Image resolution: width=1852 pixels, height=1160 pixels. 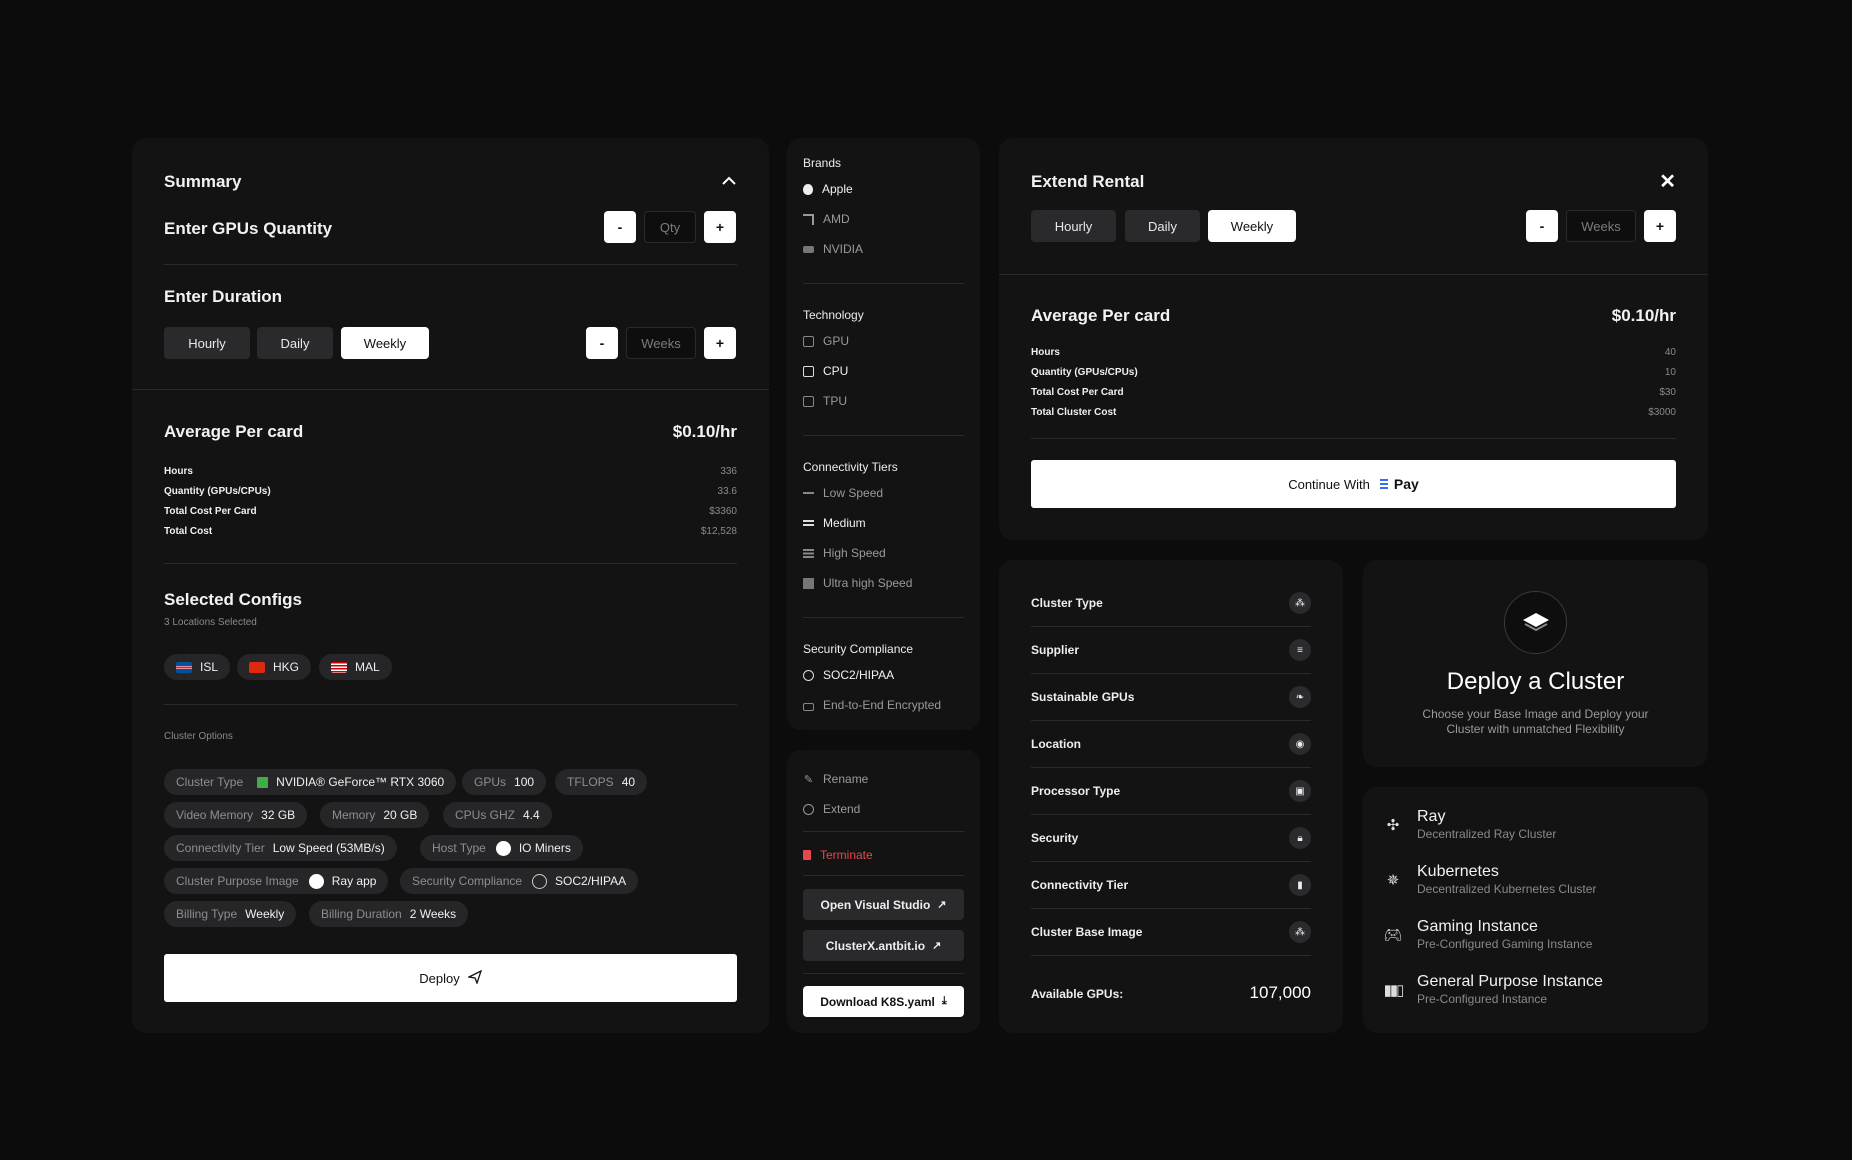 What do you see at coordinates (1535, 622) in the screenshot?
I see `layers-icon` at bounding box center [1535, 622].